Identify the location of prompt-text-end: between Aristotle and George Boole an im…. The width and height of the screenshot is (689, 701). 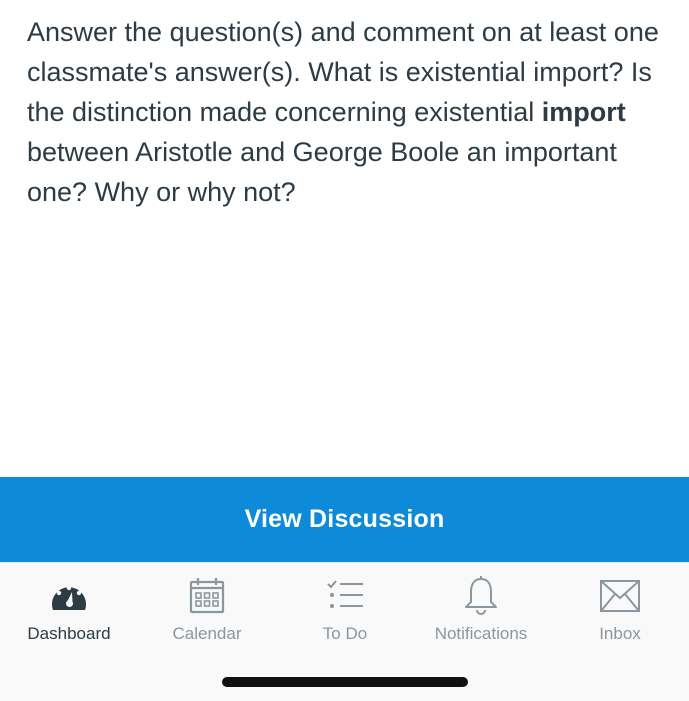
(322, 172).